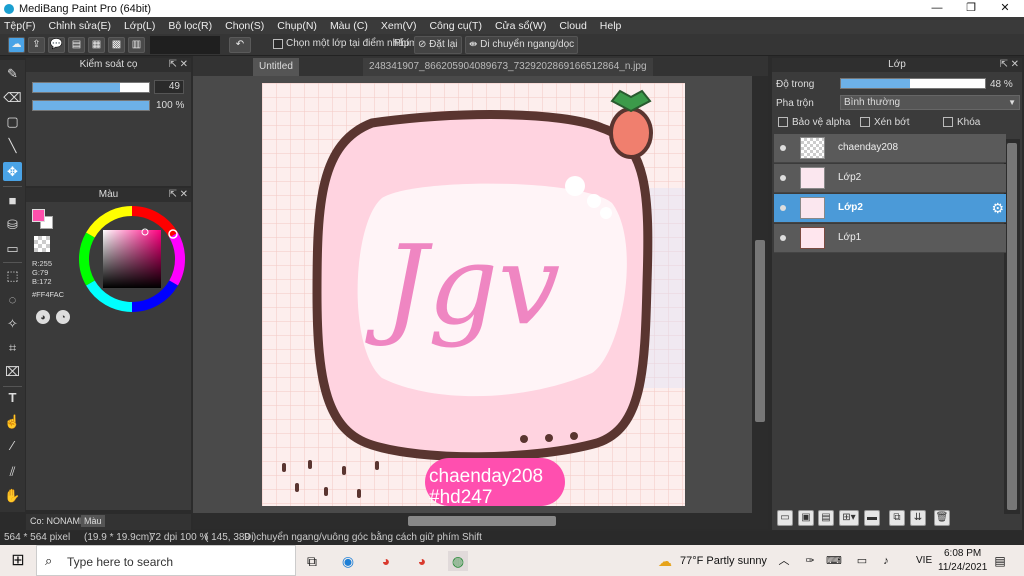  Describe the element at coordinates (43, 317) in the screenshot. I see `palette-icon: ◕` at that location.